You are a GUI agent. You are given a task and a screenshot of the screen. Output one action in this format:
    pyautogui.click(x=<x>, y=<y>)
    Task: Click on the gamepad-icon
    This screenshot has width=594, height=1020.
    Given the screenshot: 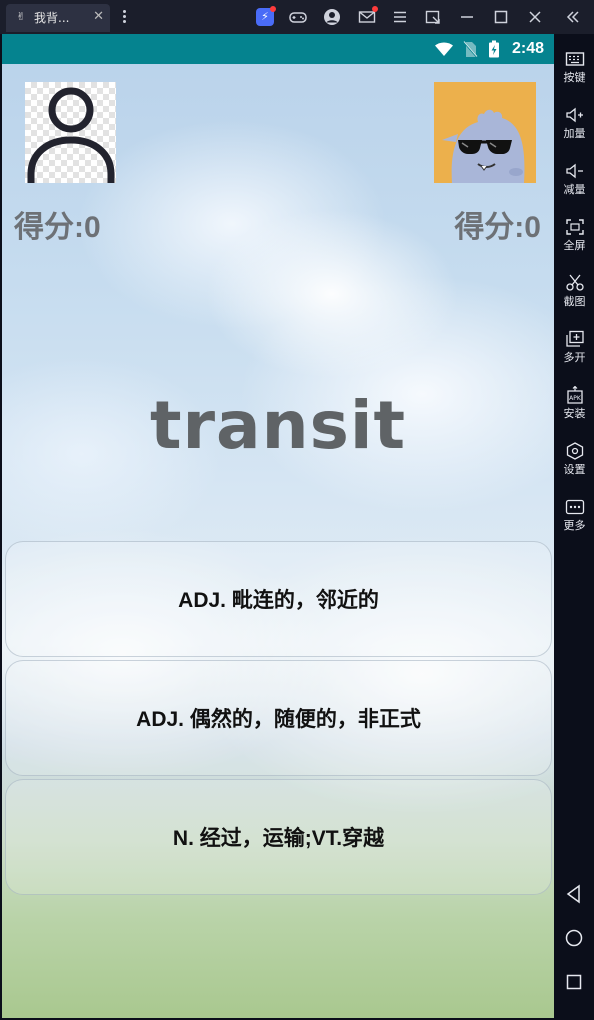 What is the action you would take?
    pyautogui.click(x=298, y=17)
    